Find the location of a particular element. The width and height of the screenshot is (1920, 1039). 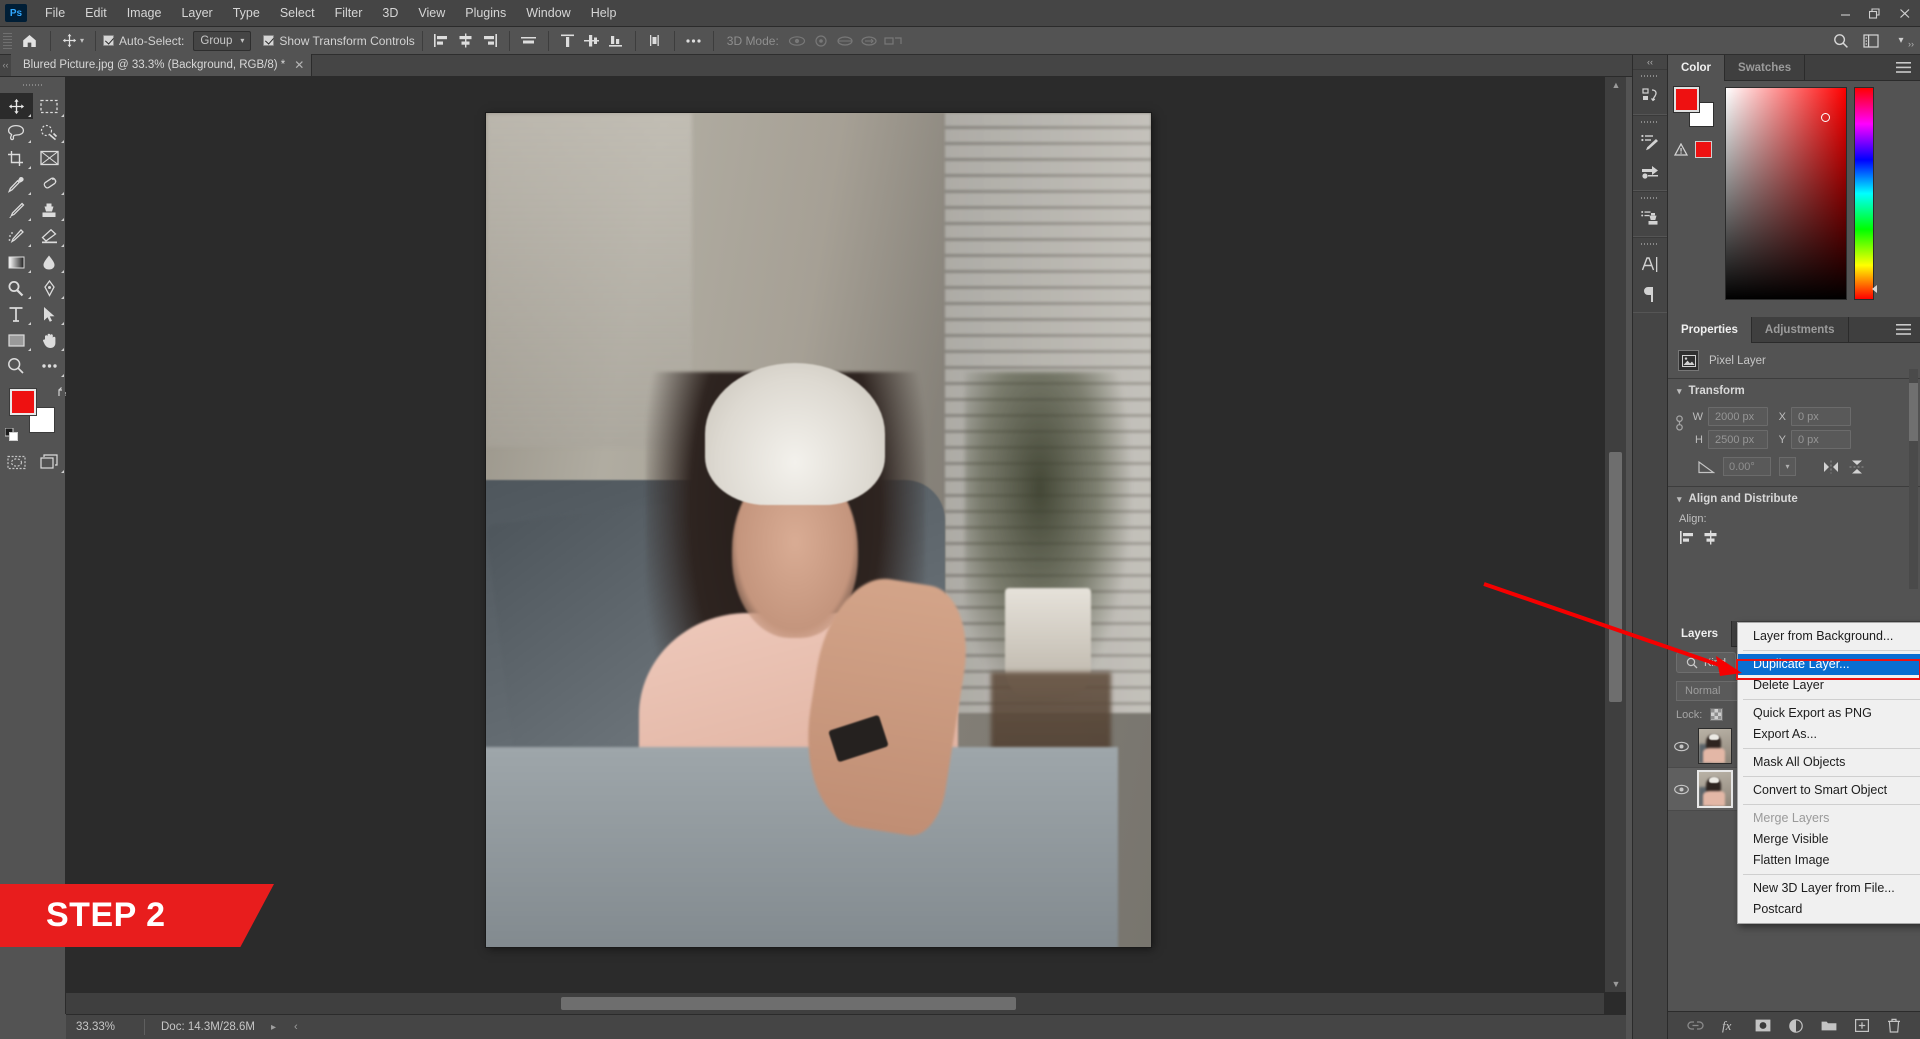

tool-history-brush is located at coordinates (16, 236).